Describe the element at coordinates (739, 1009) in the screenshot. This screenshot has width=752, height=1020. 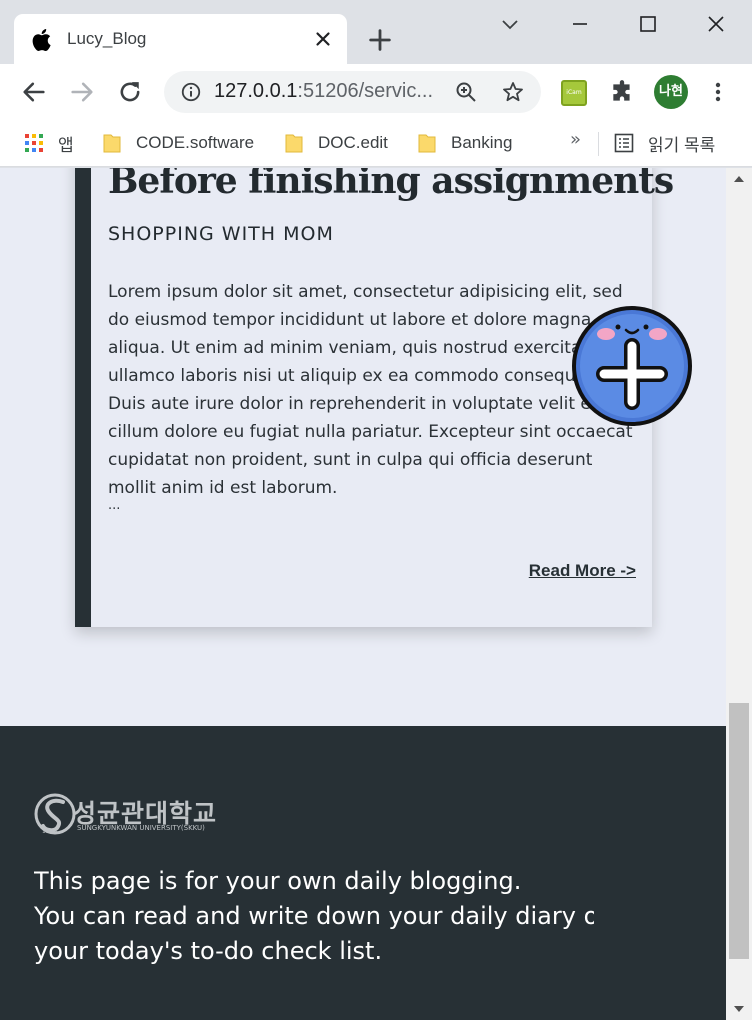
I see `scroll-down-arrow-icon` at that location.